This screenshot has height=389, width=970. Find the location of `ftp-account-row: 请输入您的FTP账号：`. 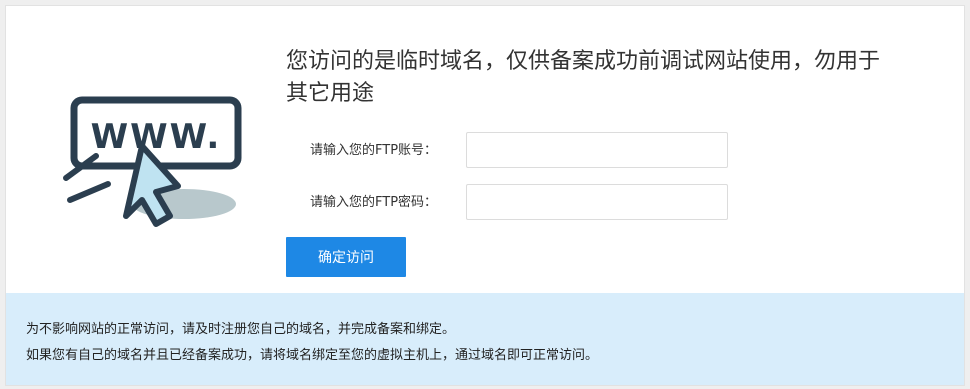

ftp-account-row: 请输入您的FTP账号： is located at coordinates (516, 151).